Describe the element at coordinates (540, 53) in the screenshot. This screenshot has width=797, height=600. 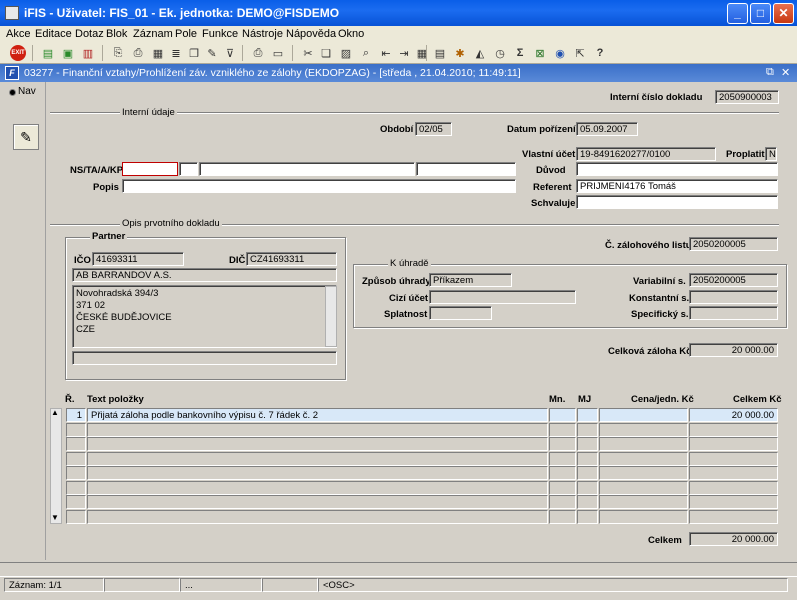
I see `excel-icon: ⊠` at that location.